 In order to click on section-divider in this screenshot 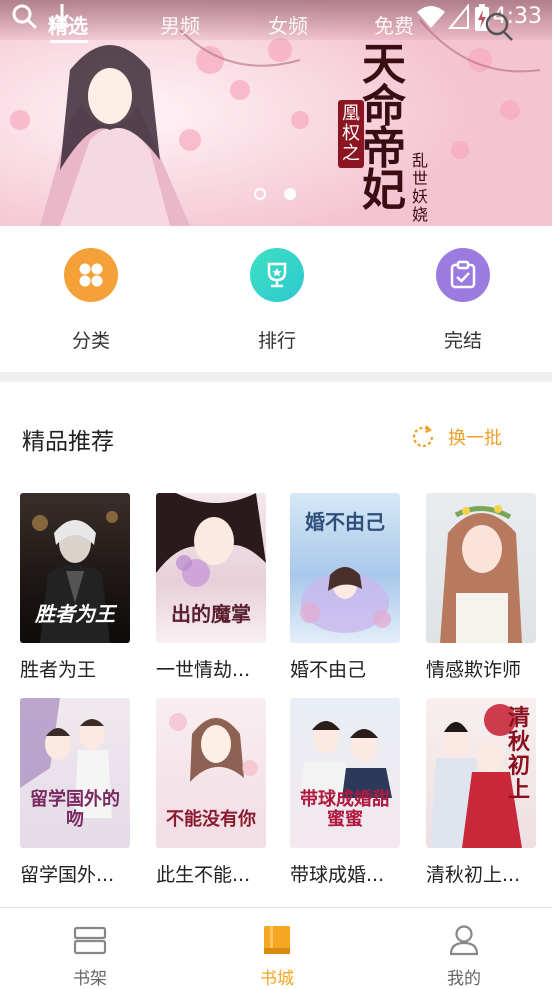, I will do `click(276, 377)`.